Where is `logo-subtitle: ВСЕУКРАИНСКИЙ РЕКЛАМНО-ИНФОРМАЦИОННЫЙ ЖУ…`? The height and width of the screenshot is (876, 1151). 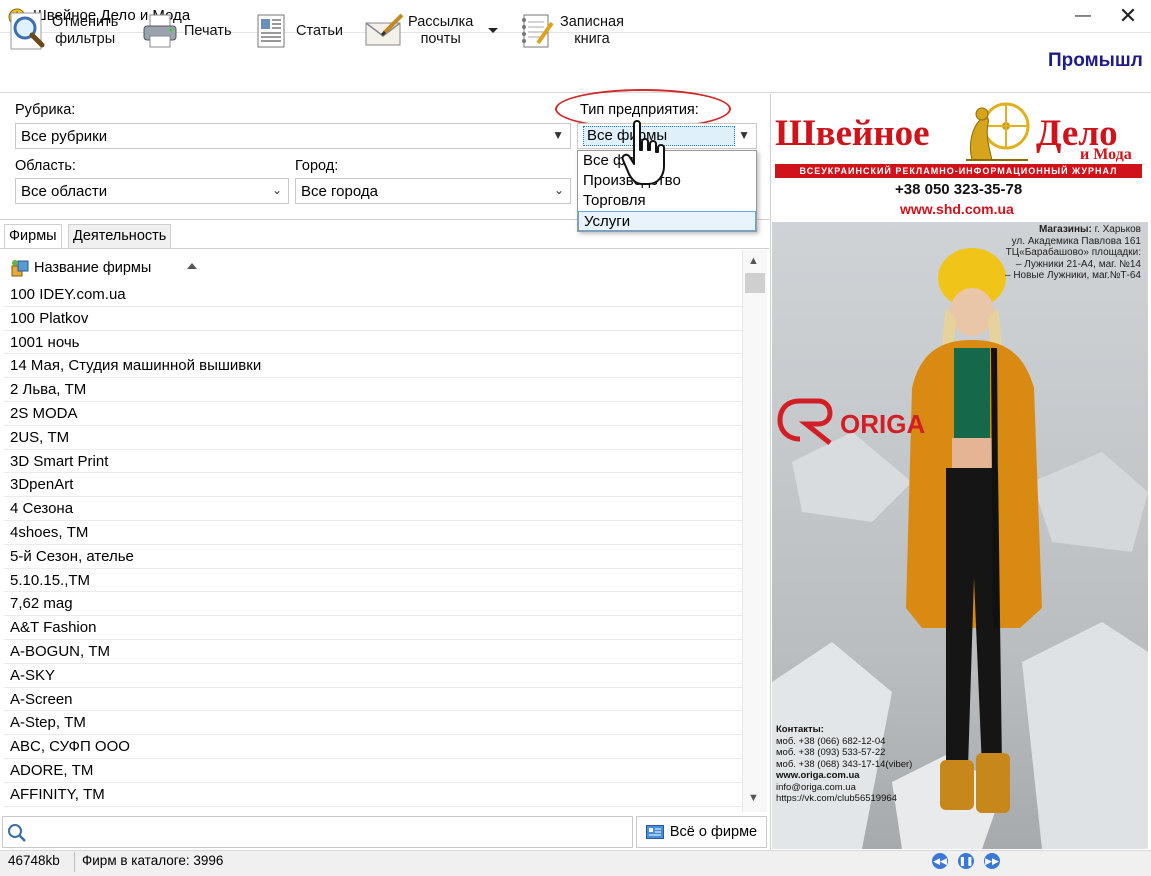
logo-subtitle: ВСЕУКРАИНСКИЙ РЕКЛАМНО-ИНФОРМАЦИОННЫЙ ЖУ… is located at coordinates (958, 171).